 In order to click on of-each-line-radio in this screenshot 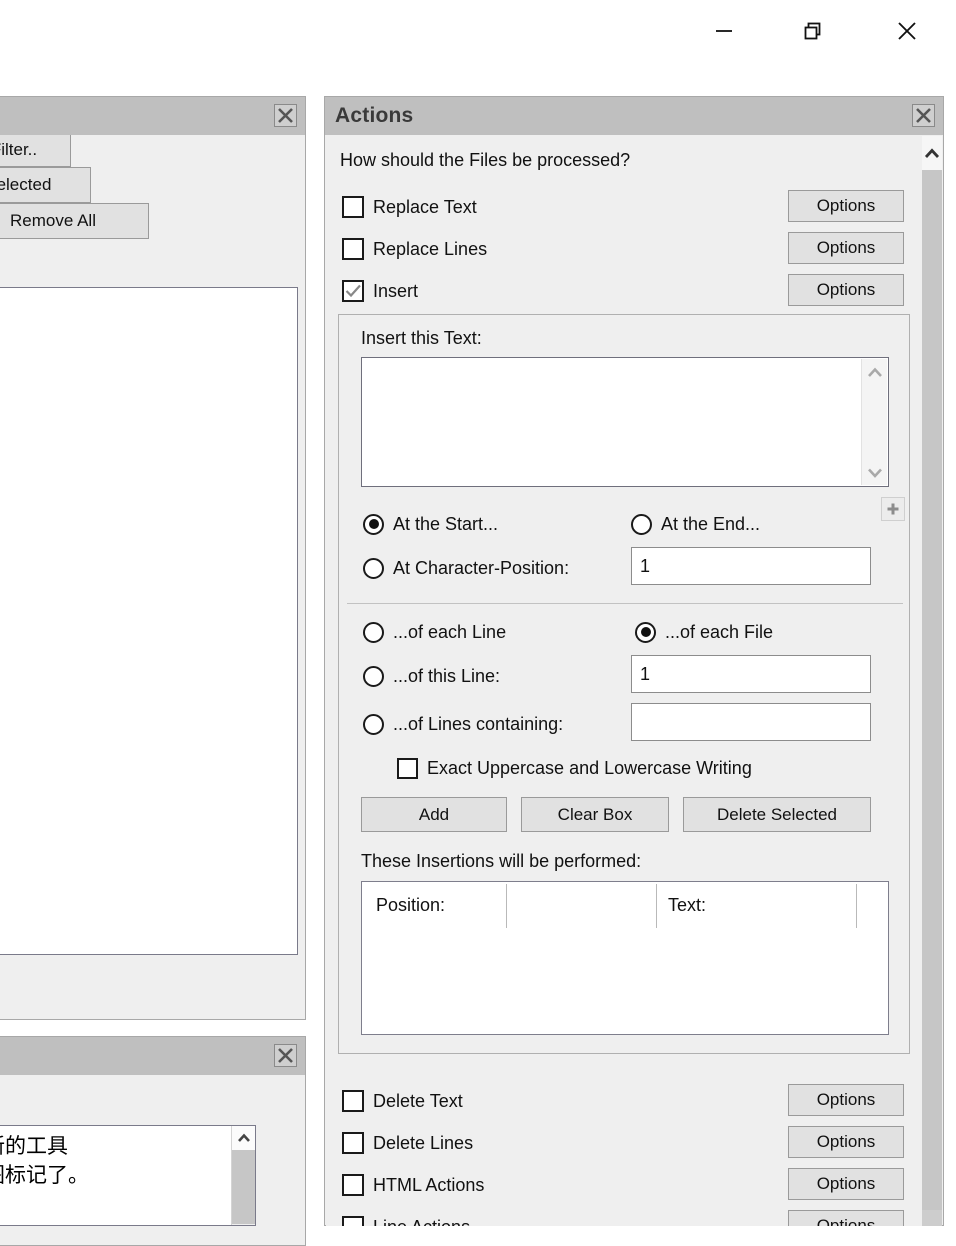, I will do `click(373, 632)`.